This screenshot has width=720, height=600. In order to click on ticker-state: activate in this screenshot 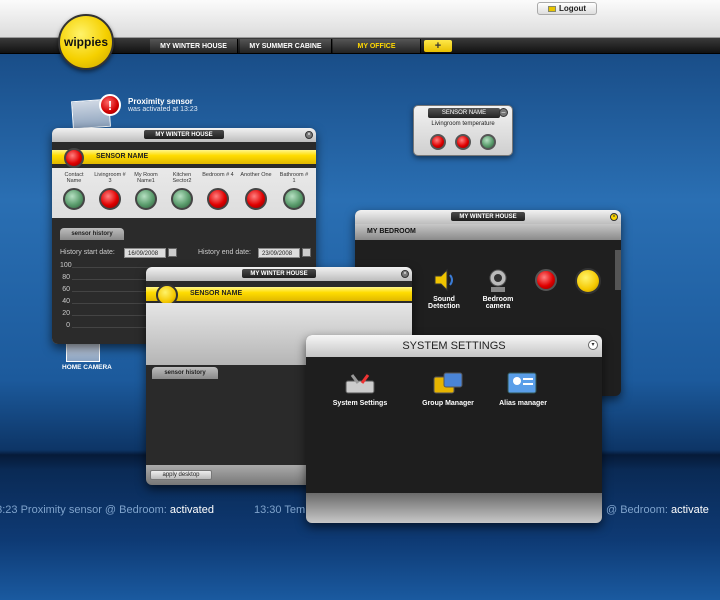, I will do `click(689, 510)`.